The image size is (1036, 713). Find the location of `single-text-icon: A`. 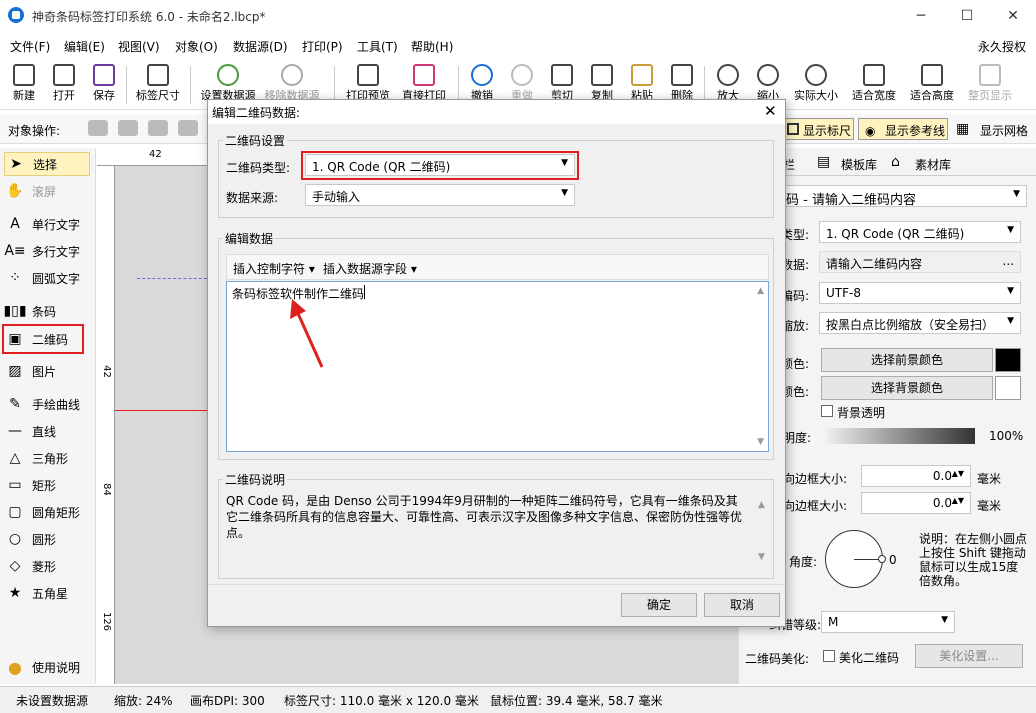

single-text-icon: A is located at coordinates (15, 224).